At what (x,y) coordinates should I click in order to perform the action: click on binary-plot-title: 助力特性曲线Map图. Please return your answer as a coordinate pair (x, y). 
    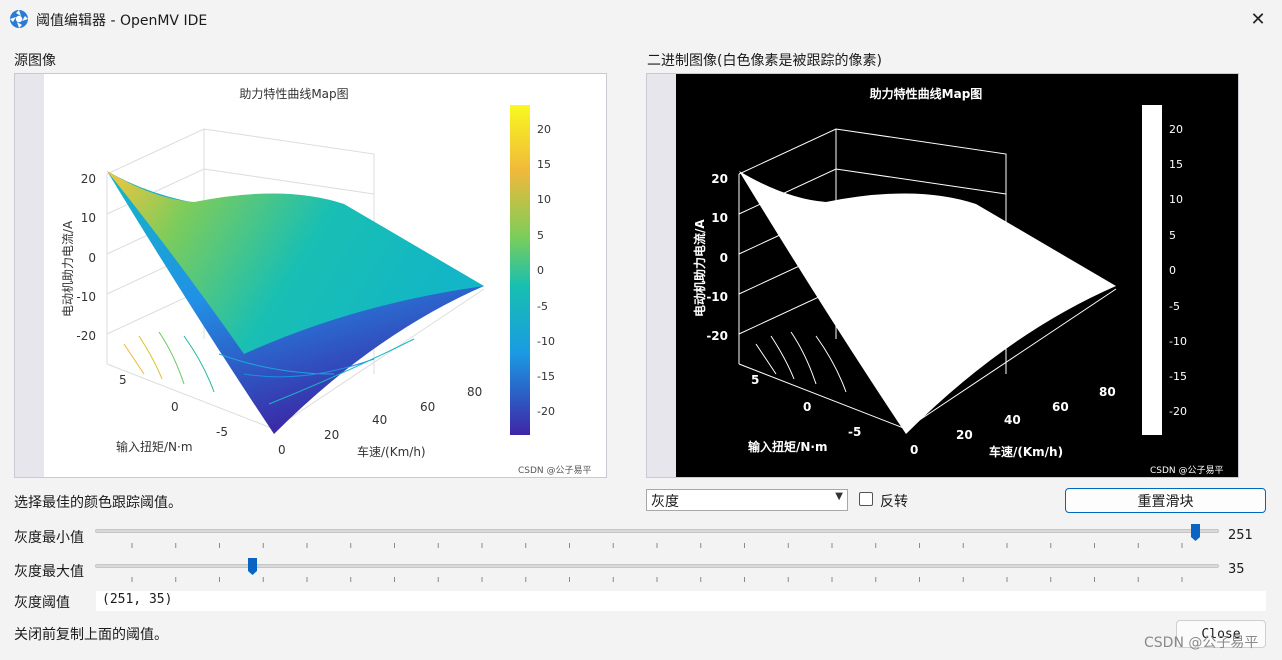
    Looking at the image, I should click on (926, 93).